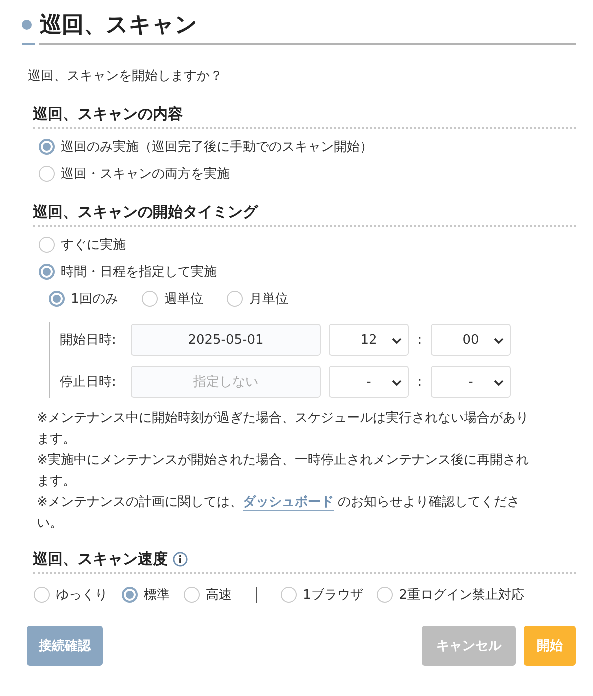 This screenshot has height=696, width=593. I want to click on radio-option: 標準, so click(146, 595).